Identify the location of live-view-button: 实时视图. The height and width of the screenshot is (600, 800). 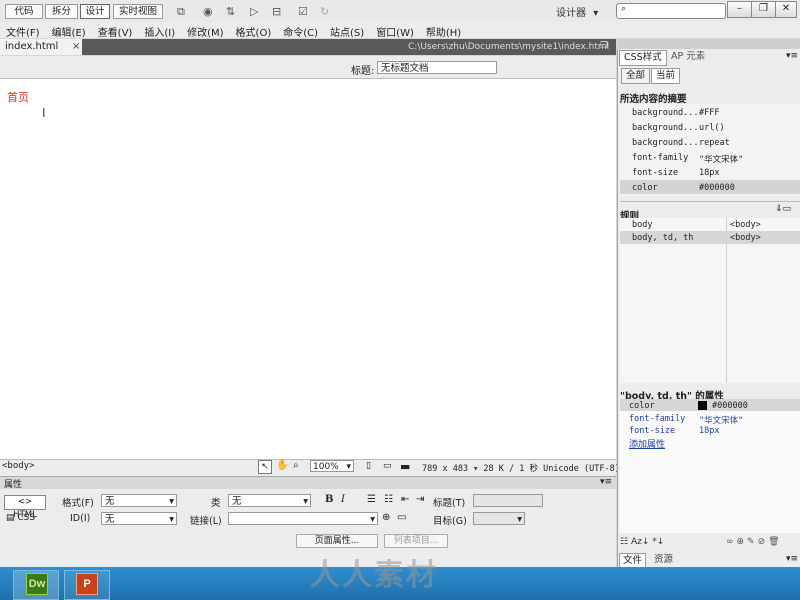
(138, 11).